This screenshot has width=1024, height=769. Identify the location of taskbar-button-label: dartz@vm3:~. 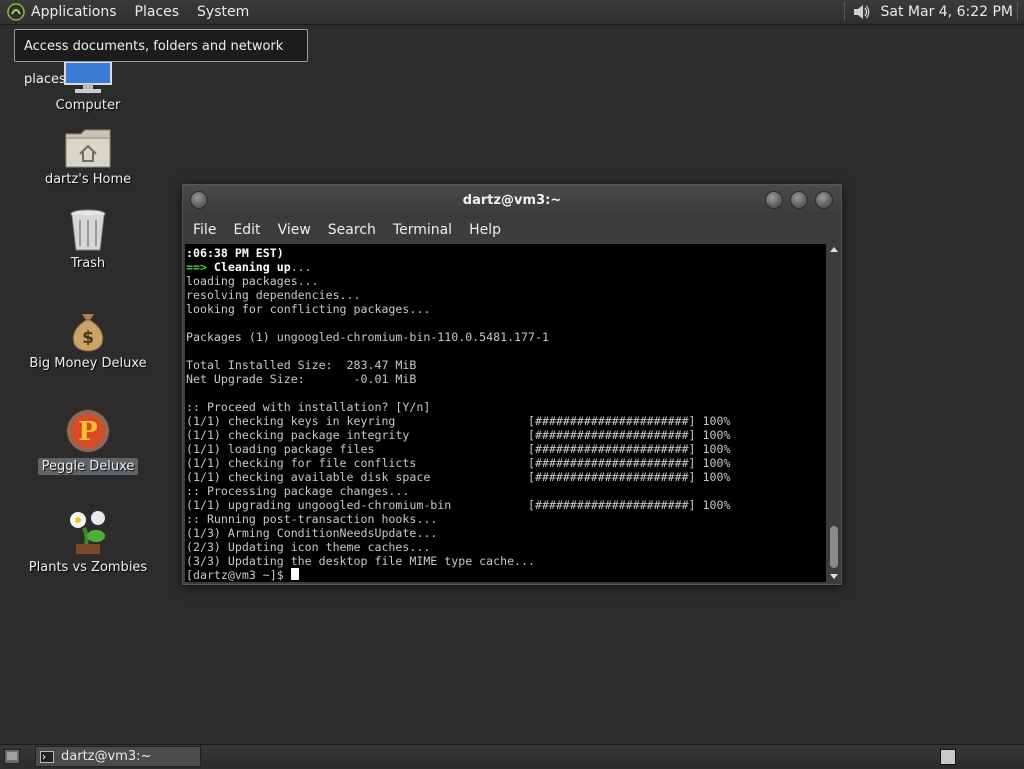
(106, 756).